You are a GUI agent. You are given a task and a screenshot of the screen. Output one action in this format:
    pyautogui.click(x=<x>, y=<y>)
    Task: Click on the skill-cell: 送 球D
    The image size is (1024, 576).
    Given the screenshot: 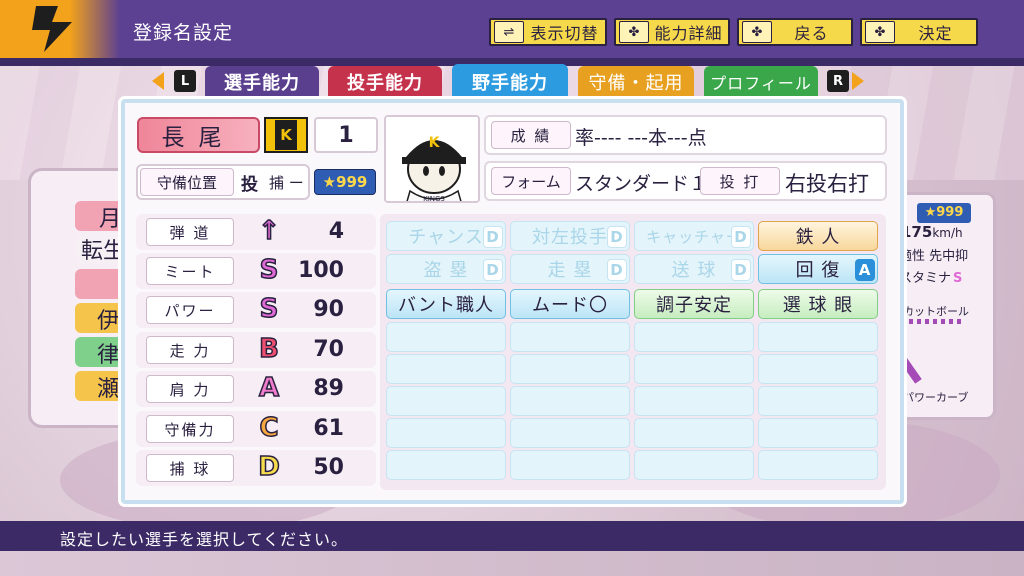 What is the action you would take?
    pyautogui.click(x=694, y=269)
    